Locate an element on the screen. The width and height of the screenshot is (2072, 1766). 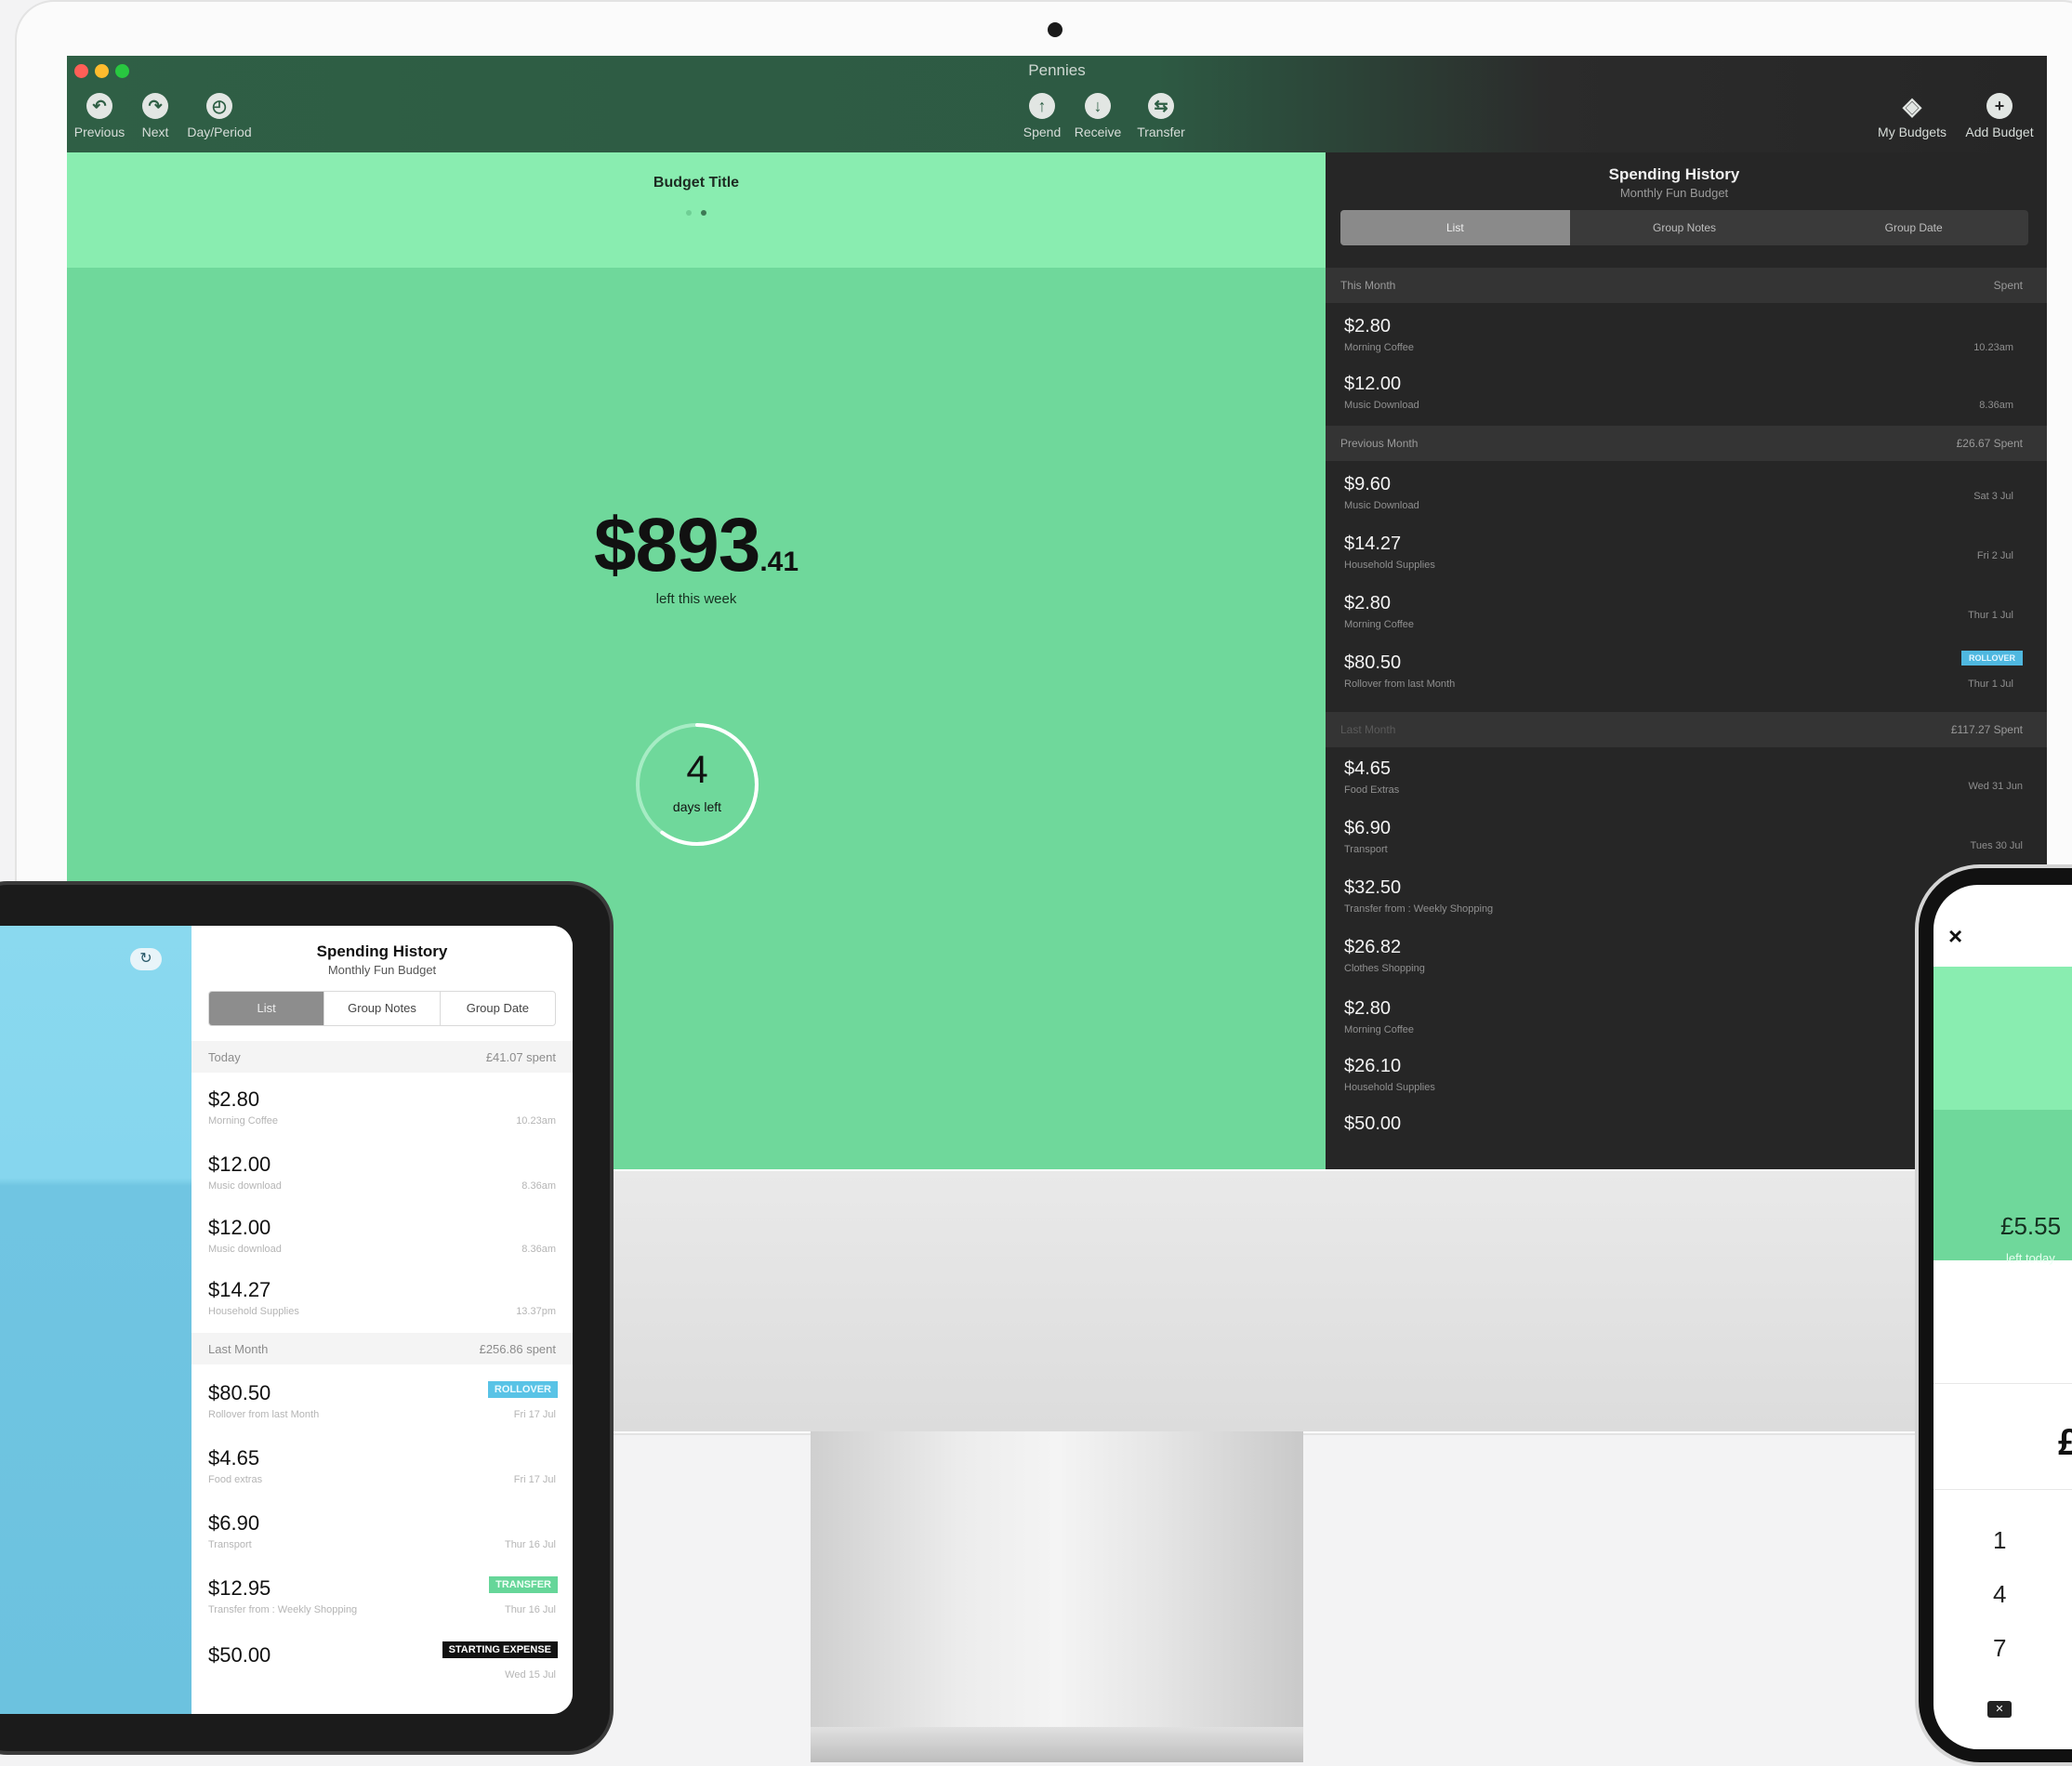
window-title: Pennies is located at coordinates (1057, 70).